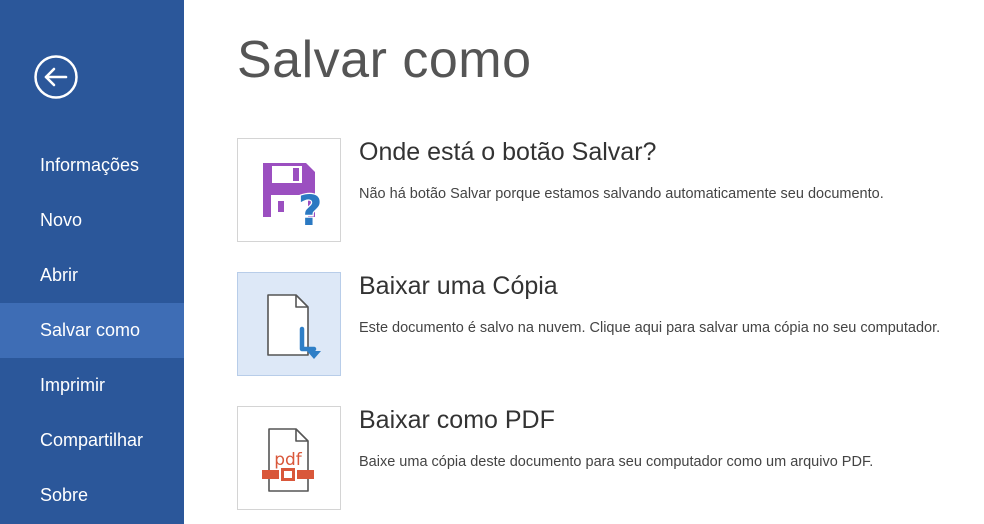 The image size is (984, 524). What do you see at coordinates (458, 286) in the screenshot?
I see `option-title: Baixar uma Cópia` at bounding box center [458, 286].